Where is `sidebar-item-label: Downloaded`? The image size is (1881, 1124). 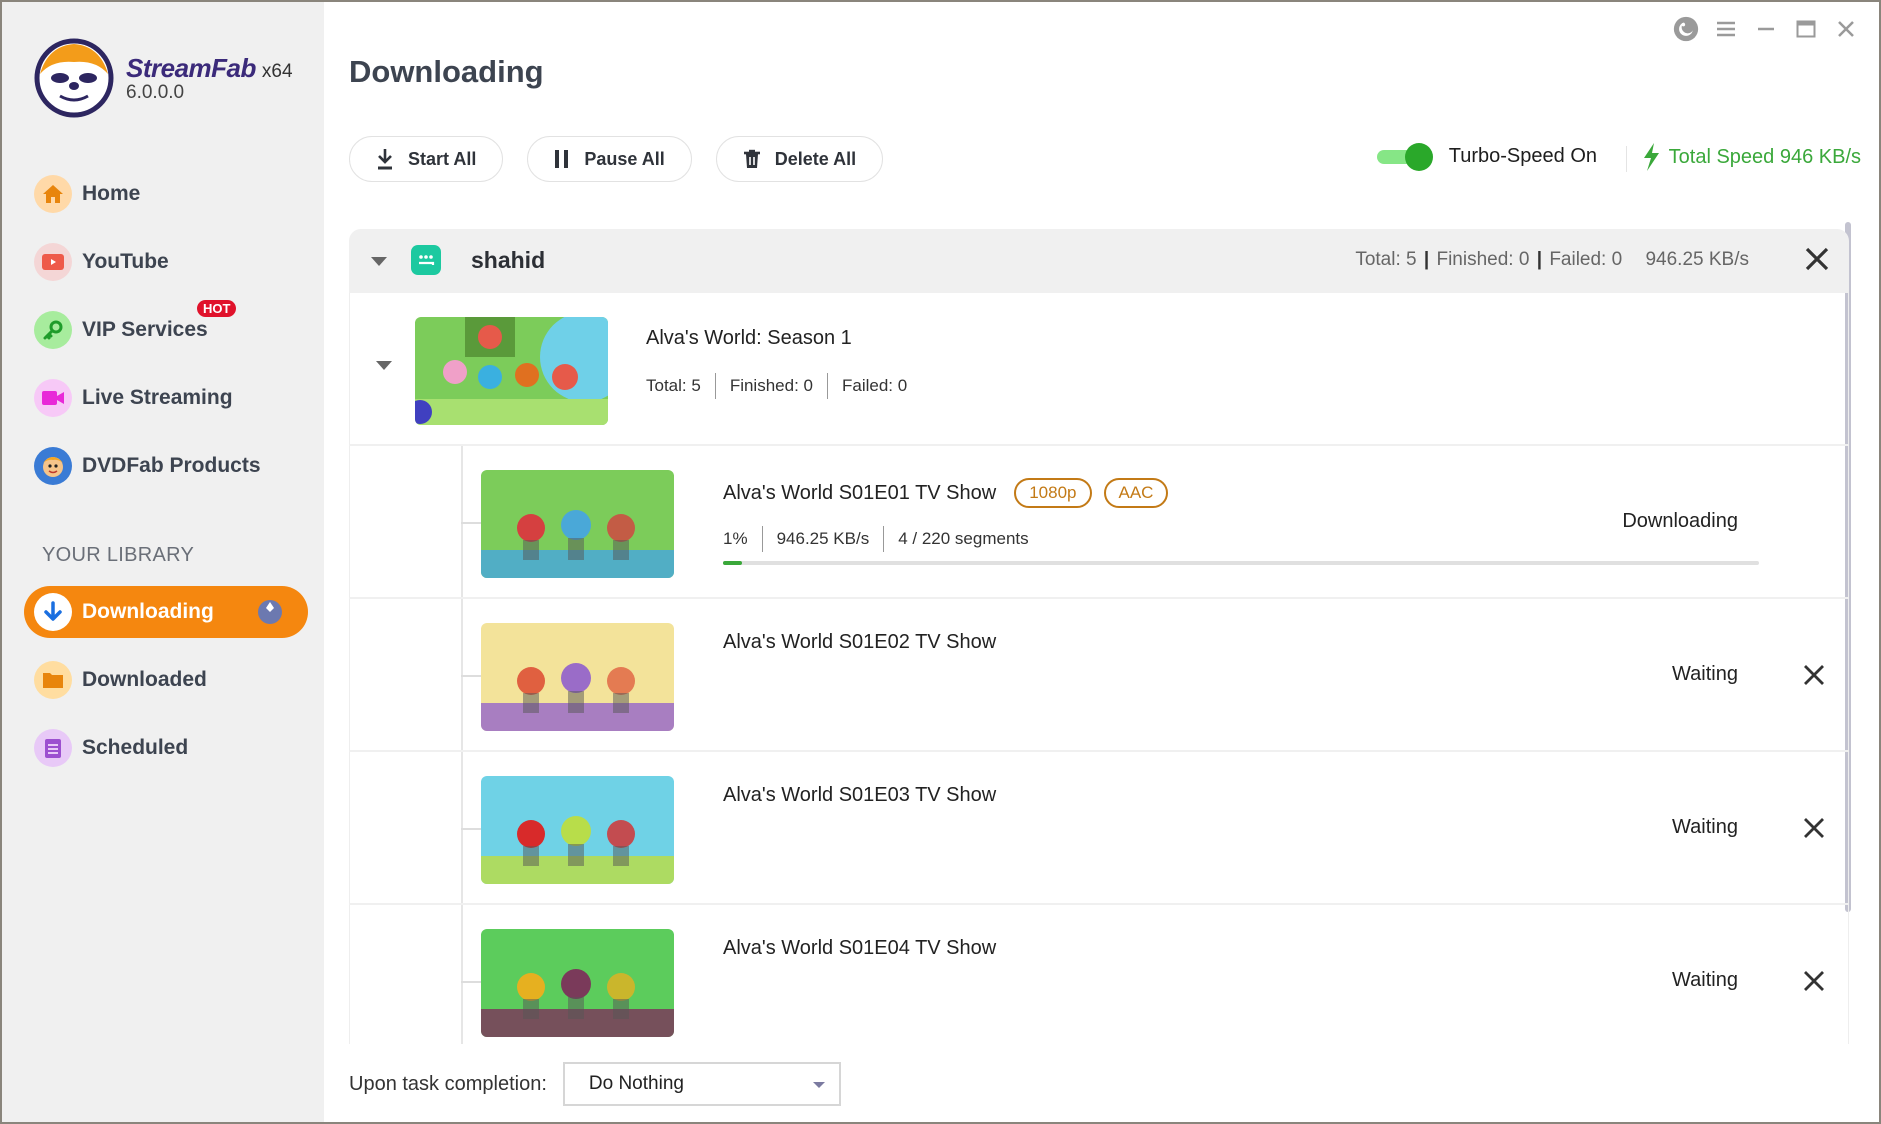
sidebar-item-label: Downloaded is located at coordinates (144, 679).